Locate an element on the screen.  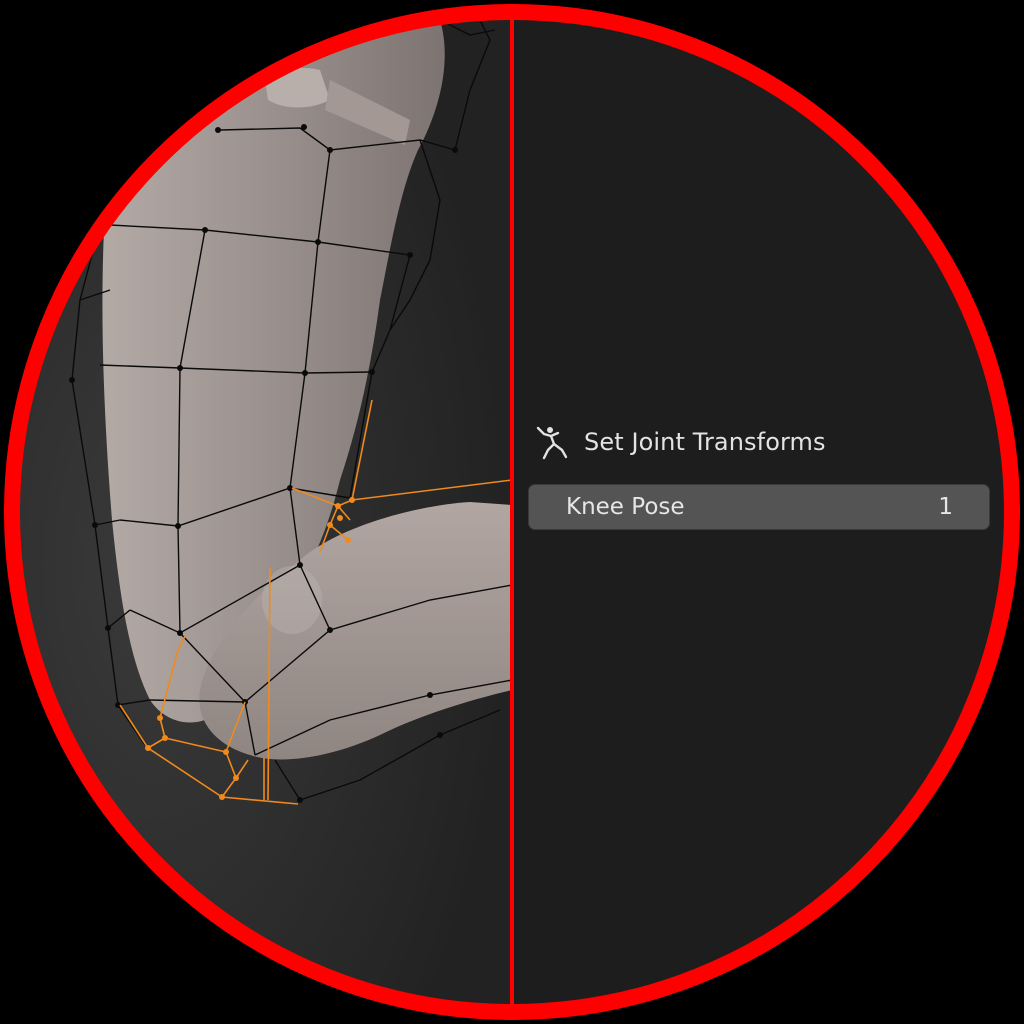
operator-title: Set Joint Transforms is located at coordinates (705, 442).